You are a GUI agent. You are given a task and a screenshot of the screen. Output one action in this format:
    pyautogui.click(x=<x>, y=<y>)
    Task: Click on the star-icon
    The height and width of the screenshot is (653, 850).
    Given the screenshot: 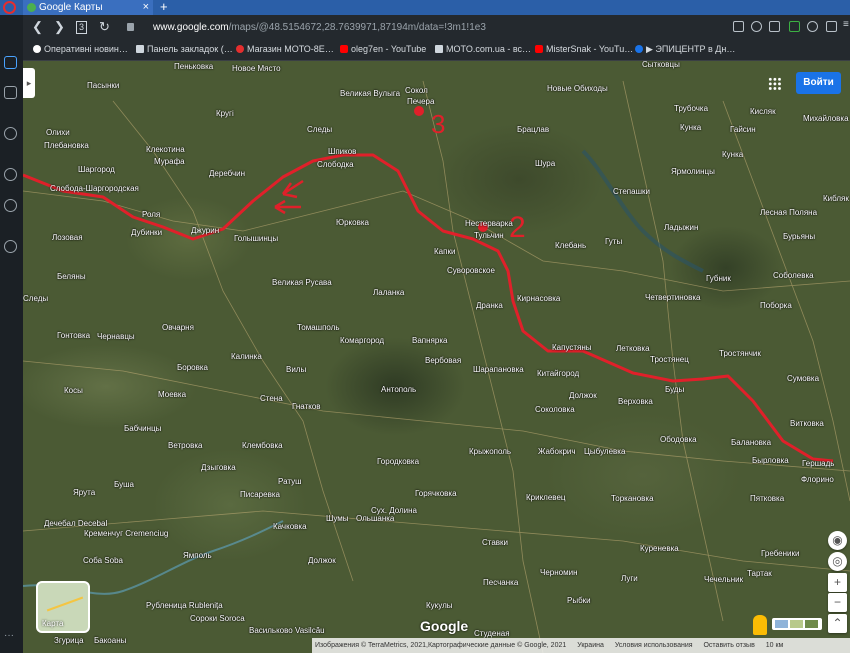 What is the action you would take?
    pyautogui.click(x=10, y=92)
    